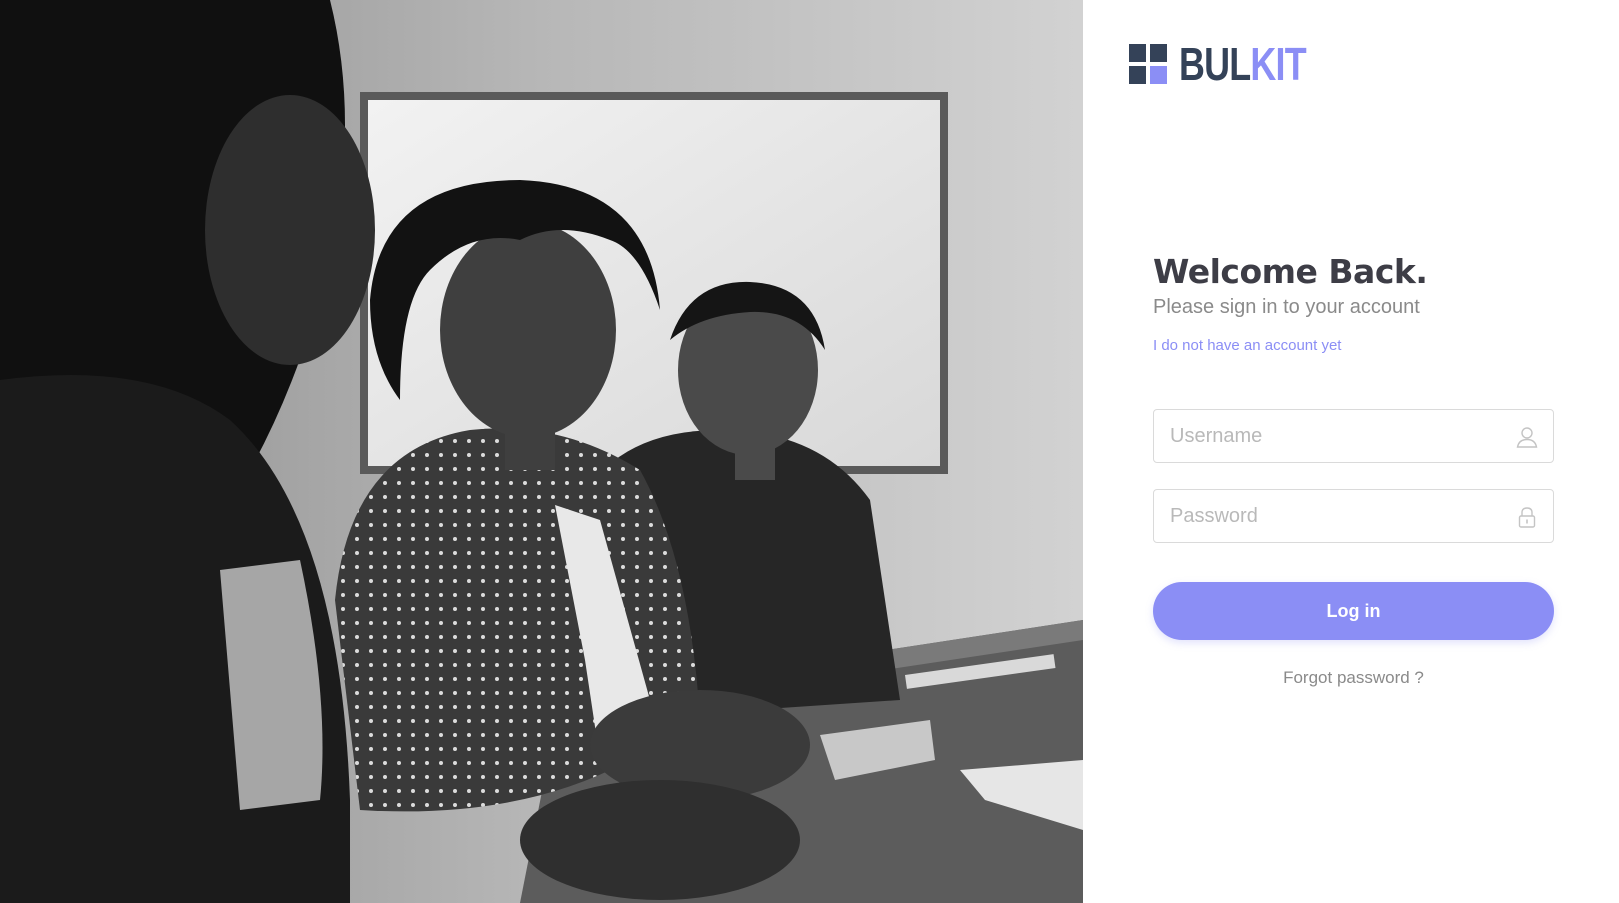 The width and height of the screenshot is (1619, 903). I want to click on brand-logo: BUL KIT, so click(1235, 64).